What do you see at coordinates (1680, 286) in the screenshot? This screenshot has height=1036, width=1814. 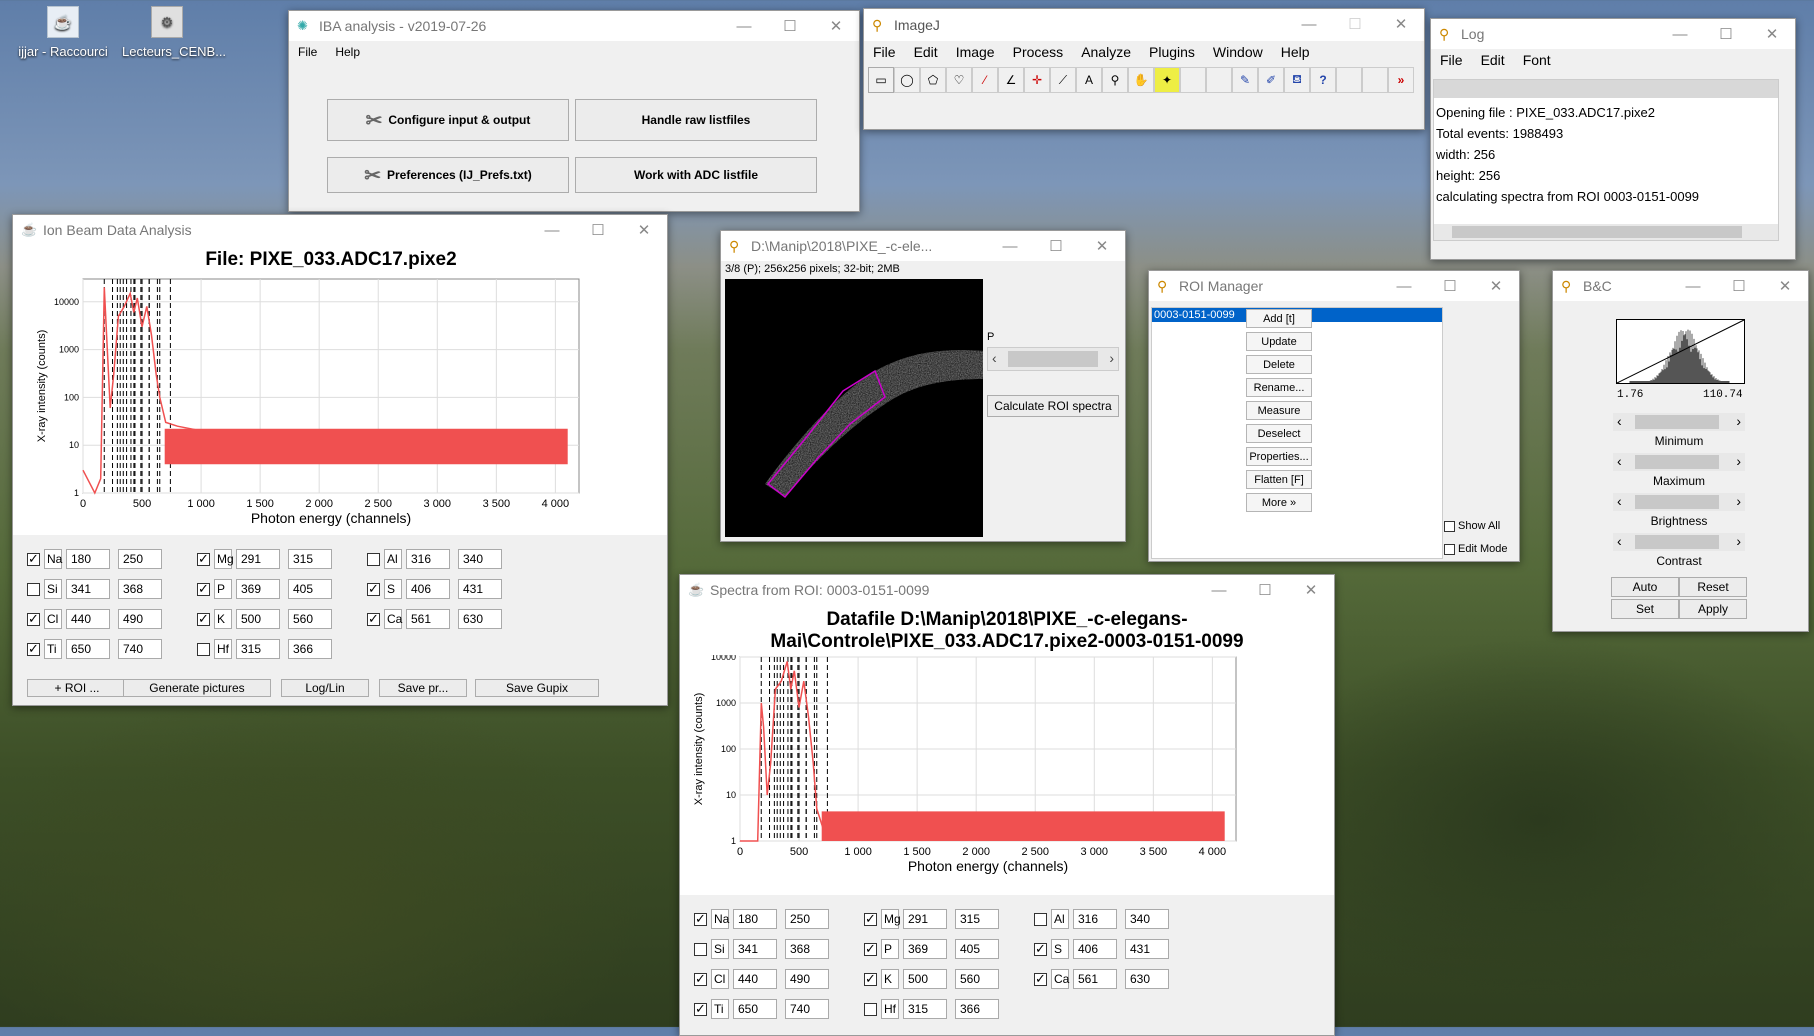 I see `title-bar: ⚲ B&C — ☐ ✕` at bounding box center [1680, 286].